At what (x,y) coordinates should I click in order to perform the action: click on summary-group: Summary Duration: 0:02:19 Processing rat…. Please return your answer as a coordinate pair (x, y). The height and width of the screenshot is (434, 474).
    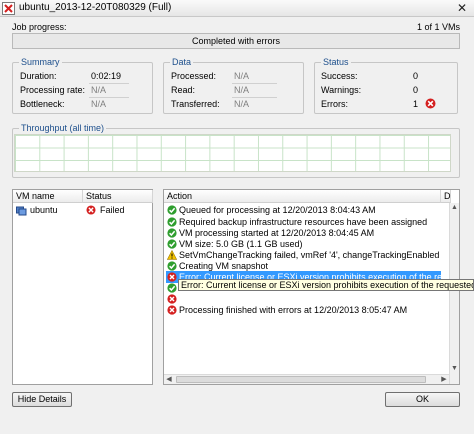
    Looking at the image, I should click on (82, 85).